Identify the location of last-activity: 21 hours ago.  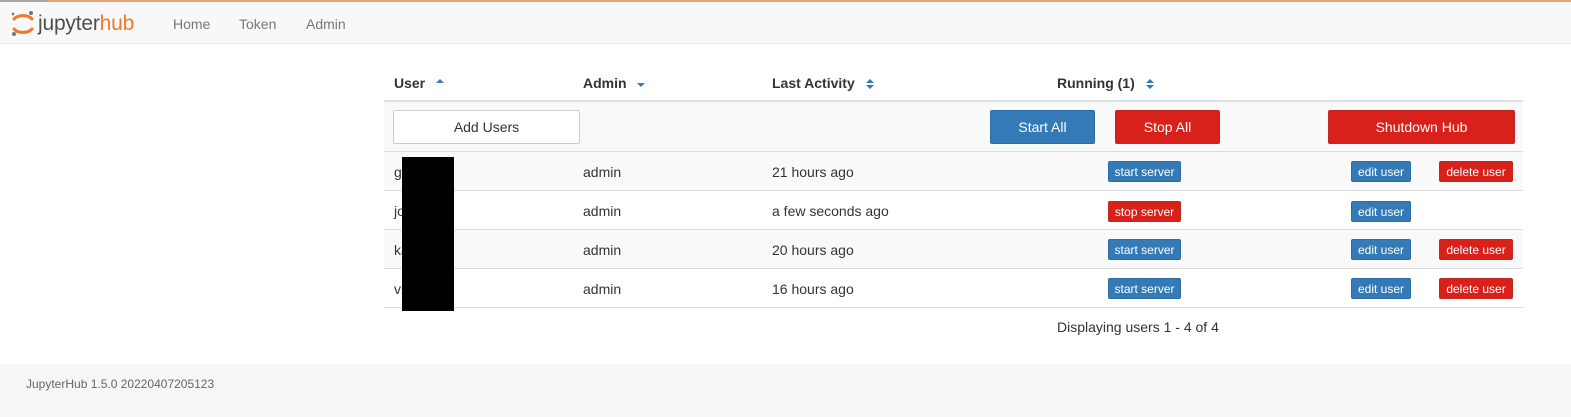
(813, 172).